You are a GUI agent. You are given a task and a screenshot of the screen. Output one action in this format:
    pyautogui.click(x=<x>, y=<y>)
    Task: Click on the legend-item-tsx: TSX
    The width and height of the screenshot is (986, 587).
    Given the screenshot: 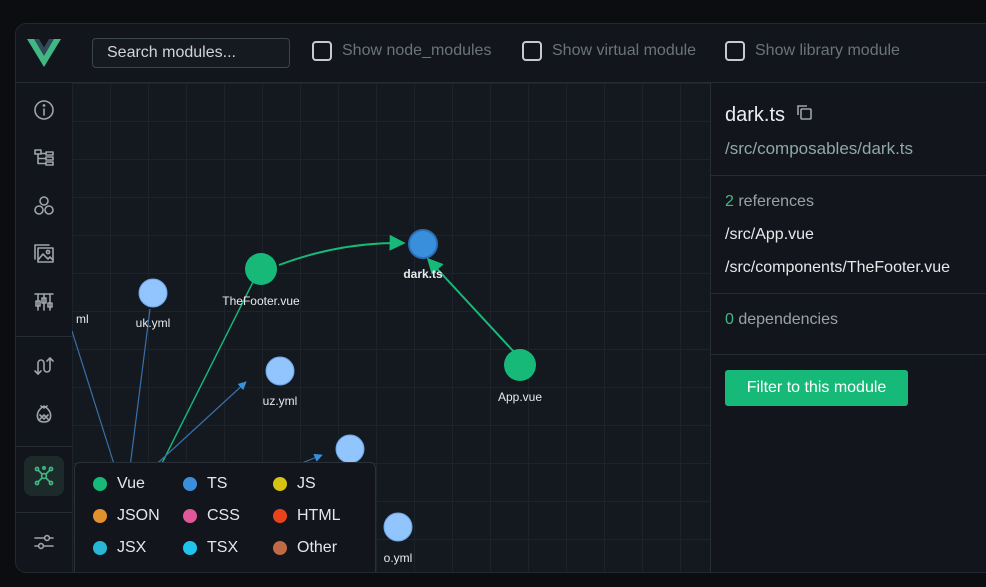 What is the action you would take?
    pyautogui.click(x=210, y=548)
    